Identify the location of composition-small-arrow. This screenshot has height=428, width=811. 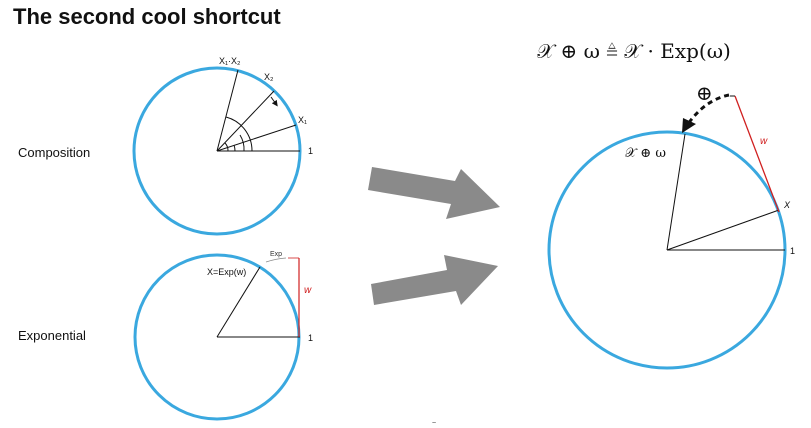
(274, 101).